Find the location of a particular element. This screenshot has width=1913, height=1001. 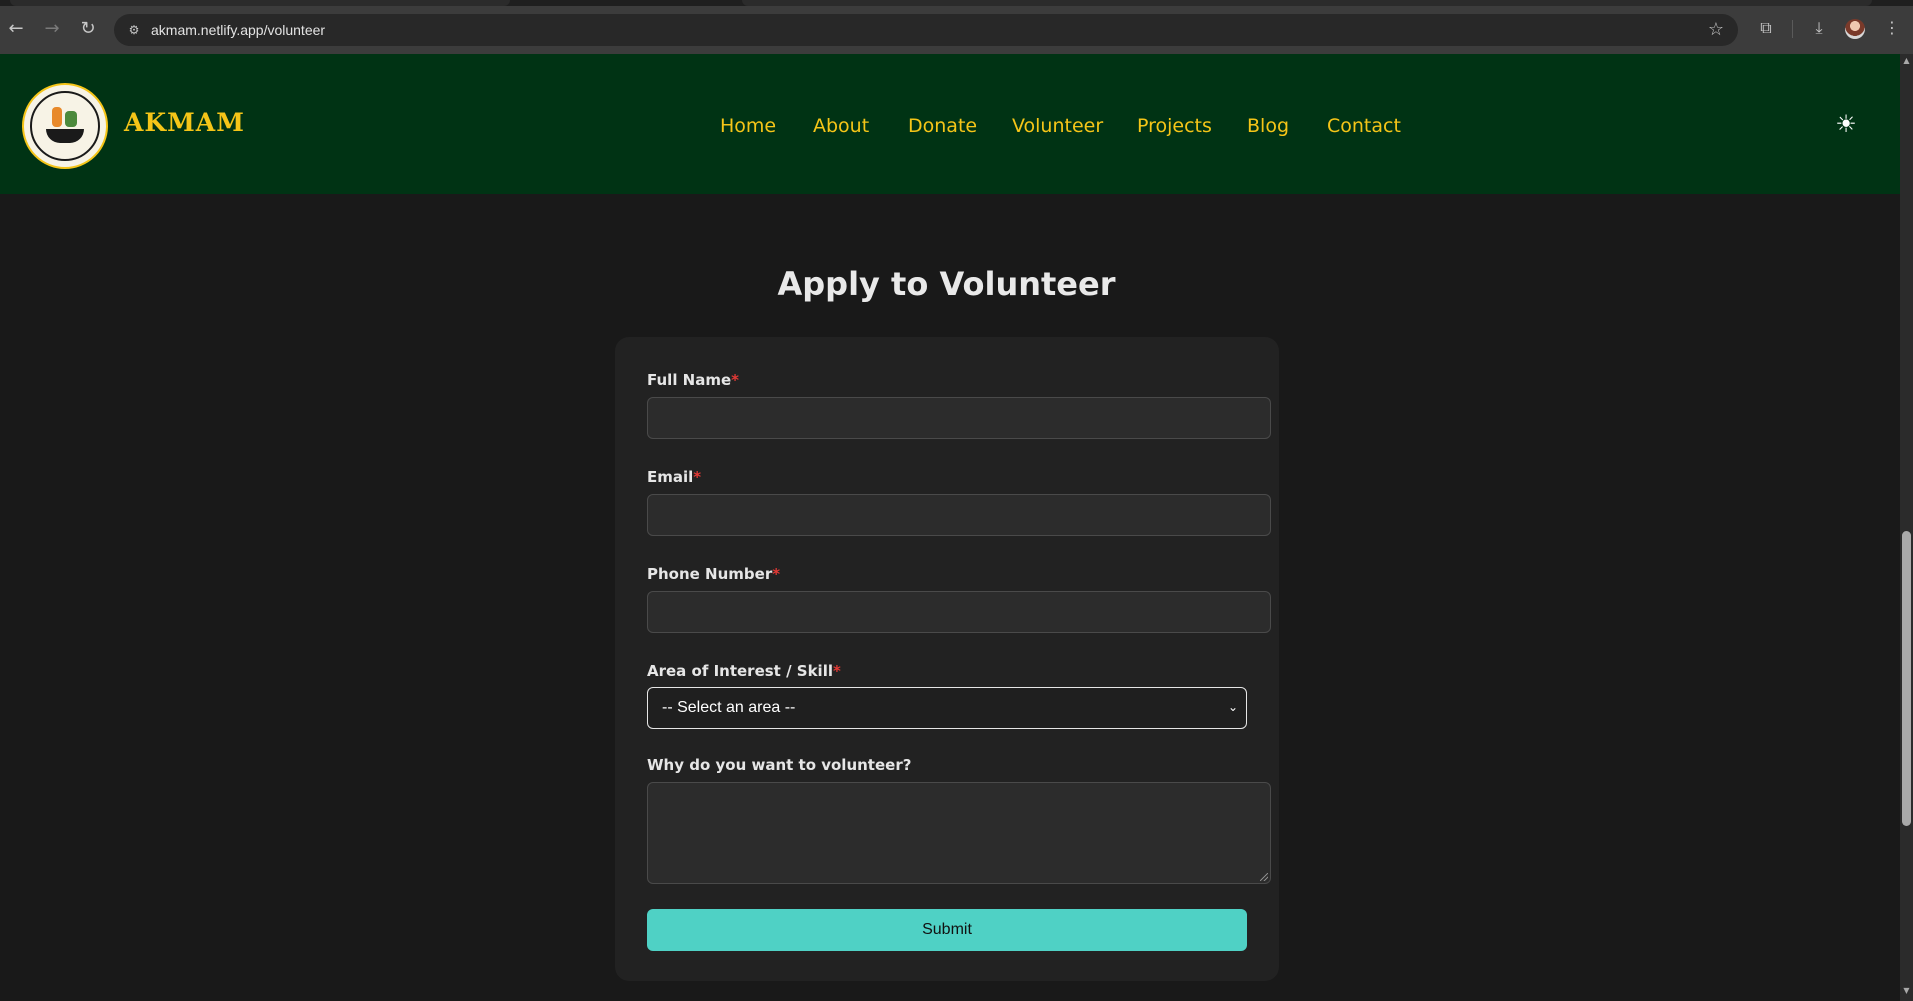

area-selected-value: -- Select an area -- is located at coordinates (729, 707).